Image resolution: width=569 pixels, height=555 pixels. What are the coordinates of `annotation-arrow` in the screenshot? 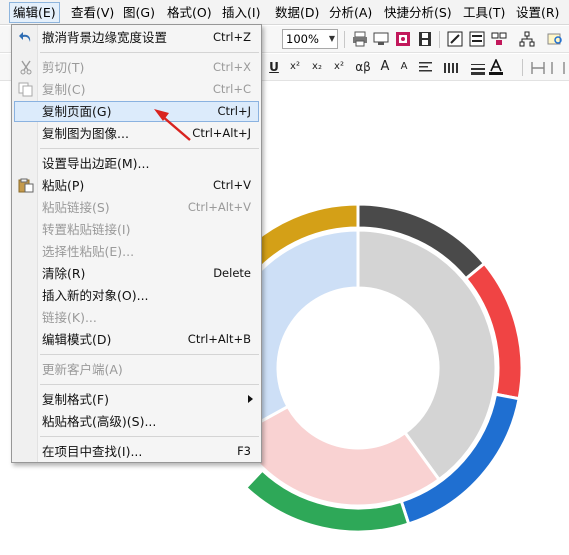 It's located at (172, 125).